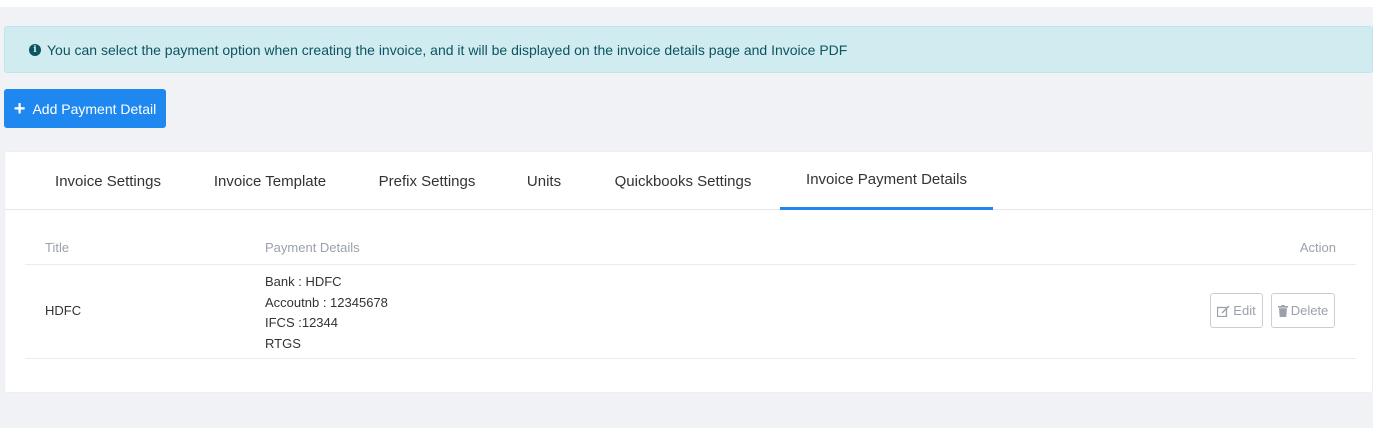 The width and height of the screenshot is (1373, 428). Describe the element at coordinates (303, 281) in the screenshot. I see `detail-line: Bank : HDFC` at that location.